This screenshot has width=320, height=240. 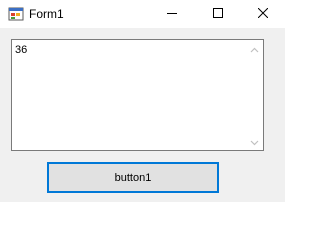 I want to click on maximize-icon, so click(x=218, y=14).